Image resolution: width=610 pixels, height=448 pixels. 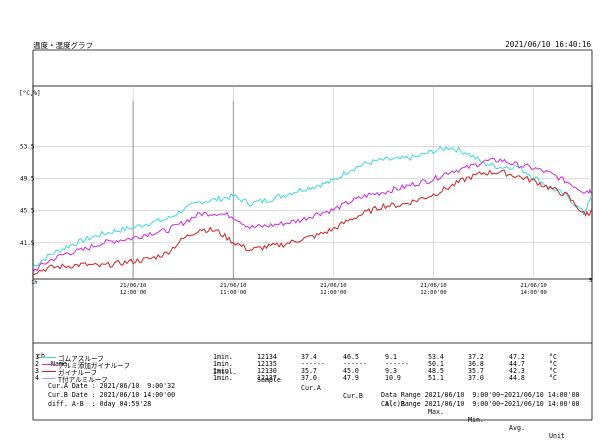 I want to click on col-min: Min., so click(x=476, y=420).